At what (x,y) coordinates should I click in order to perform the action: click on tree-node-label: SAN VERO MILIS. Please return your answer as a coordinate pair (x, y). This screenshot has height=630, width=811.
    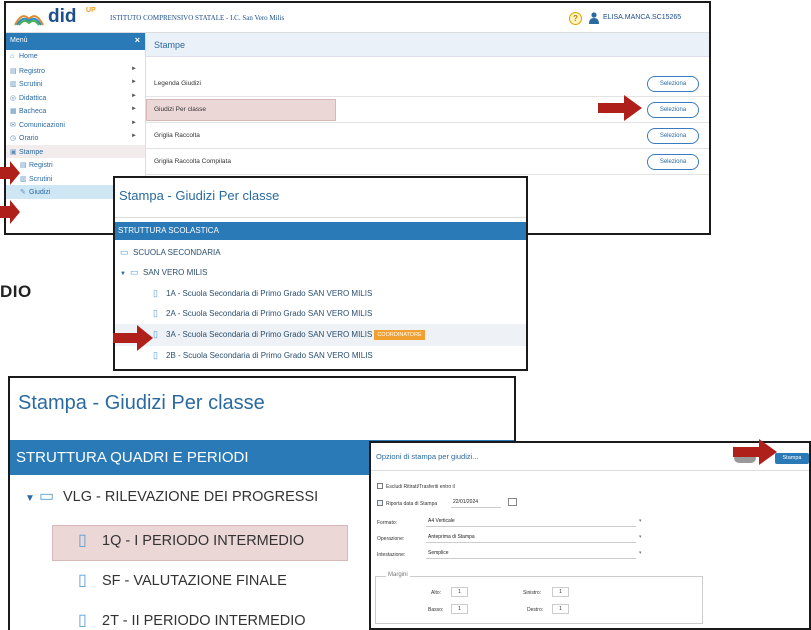
    Looking at the image, I should click on (175, 272).